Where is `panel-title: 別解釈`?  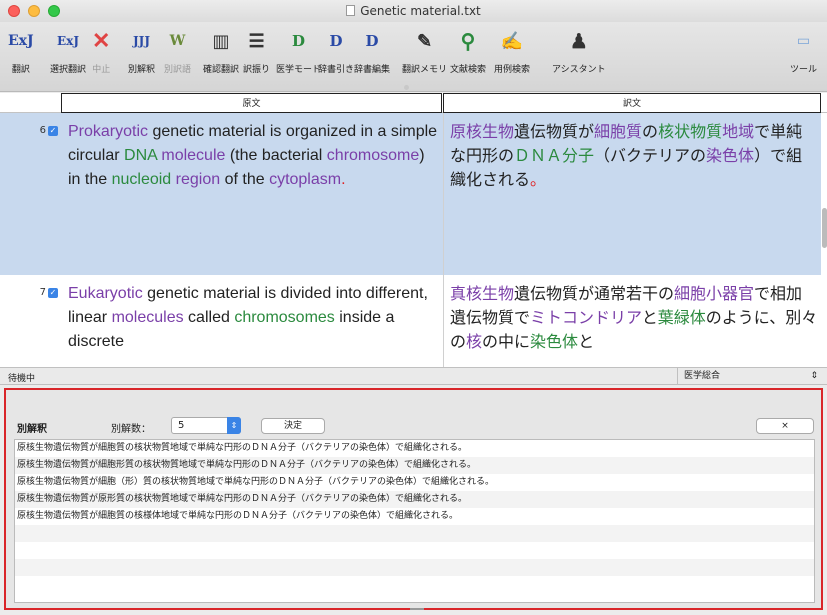
panel-title: 別解釈 is located at coordinates (32, 429).